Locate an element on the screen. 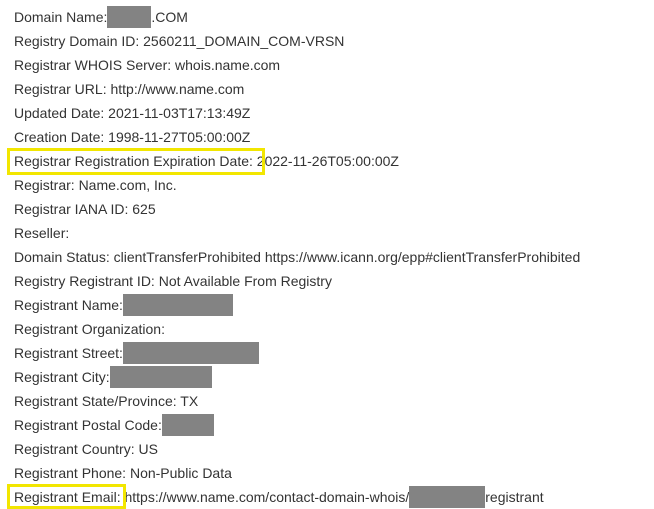  redacted-domain is located at coordinates (129, 17).